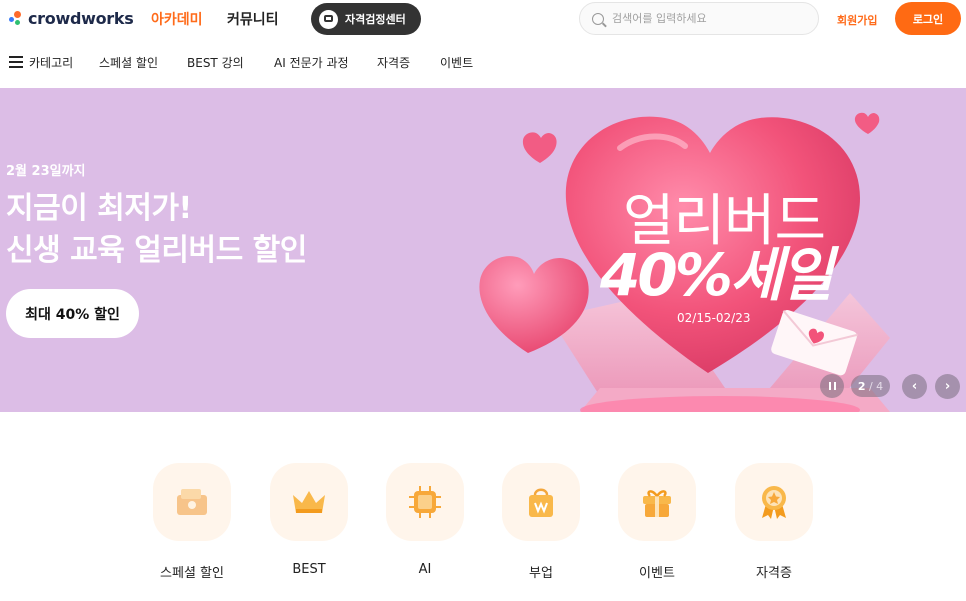 The width and height of the screenshot is (966, 601). I want to click on category-side-job: 부업, so click(541, 522).